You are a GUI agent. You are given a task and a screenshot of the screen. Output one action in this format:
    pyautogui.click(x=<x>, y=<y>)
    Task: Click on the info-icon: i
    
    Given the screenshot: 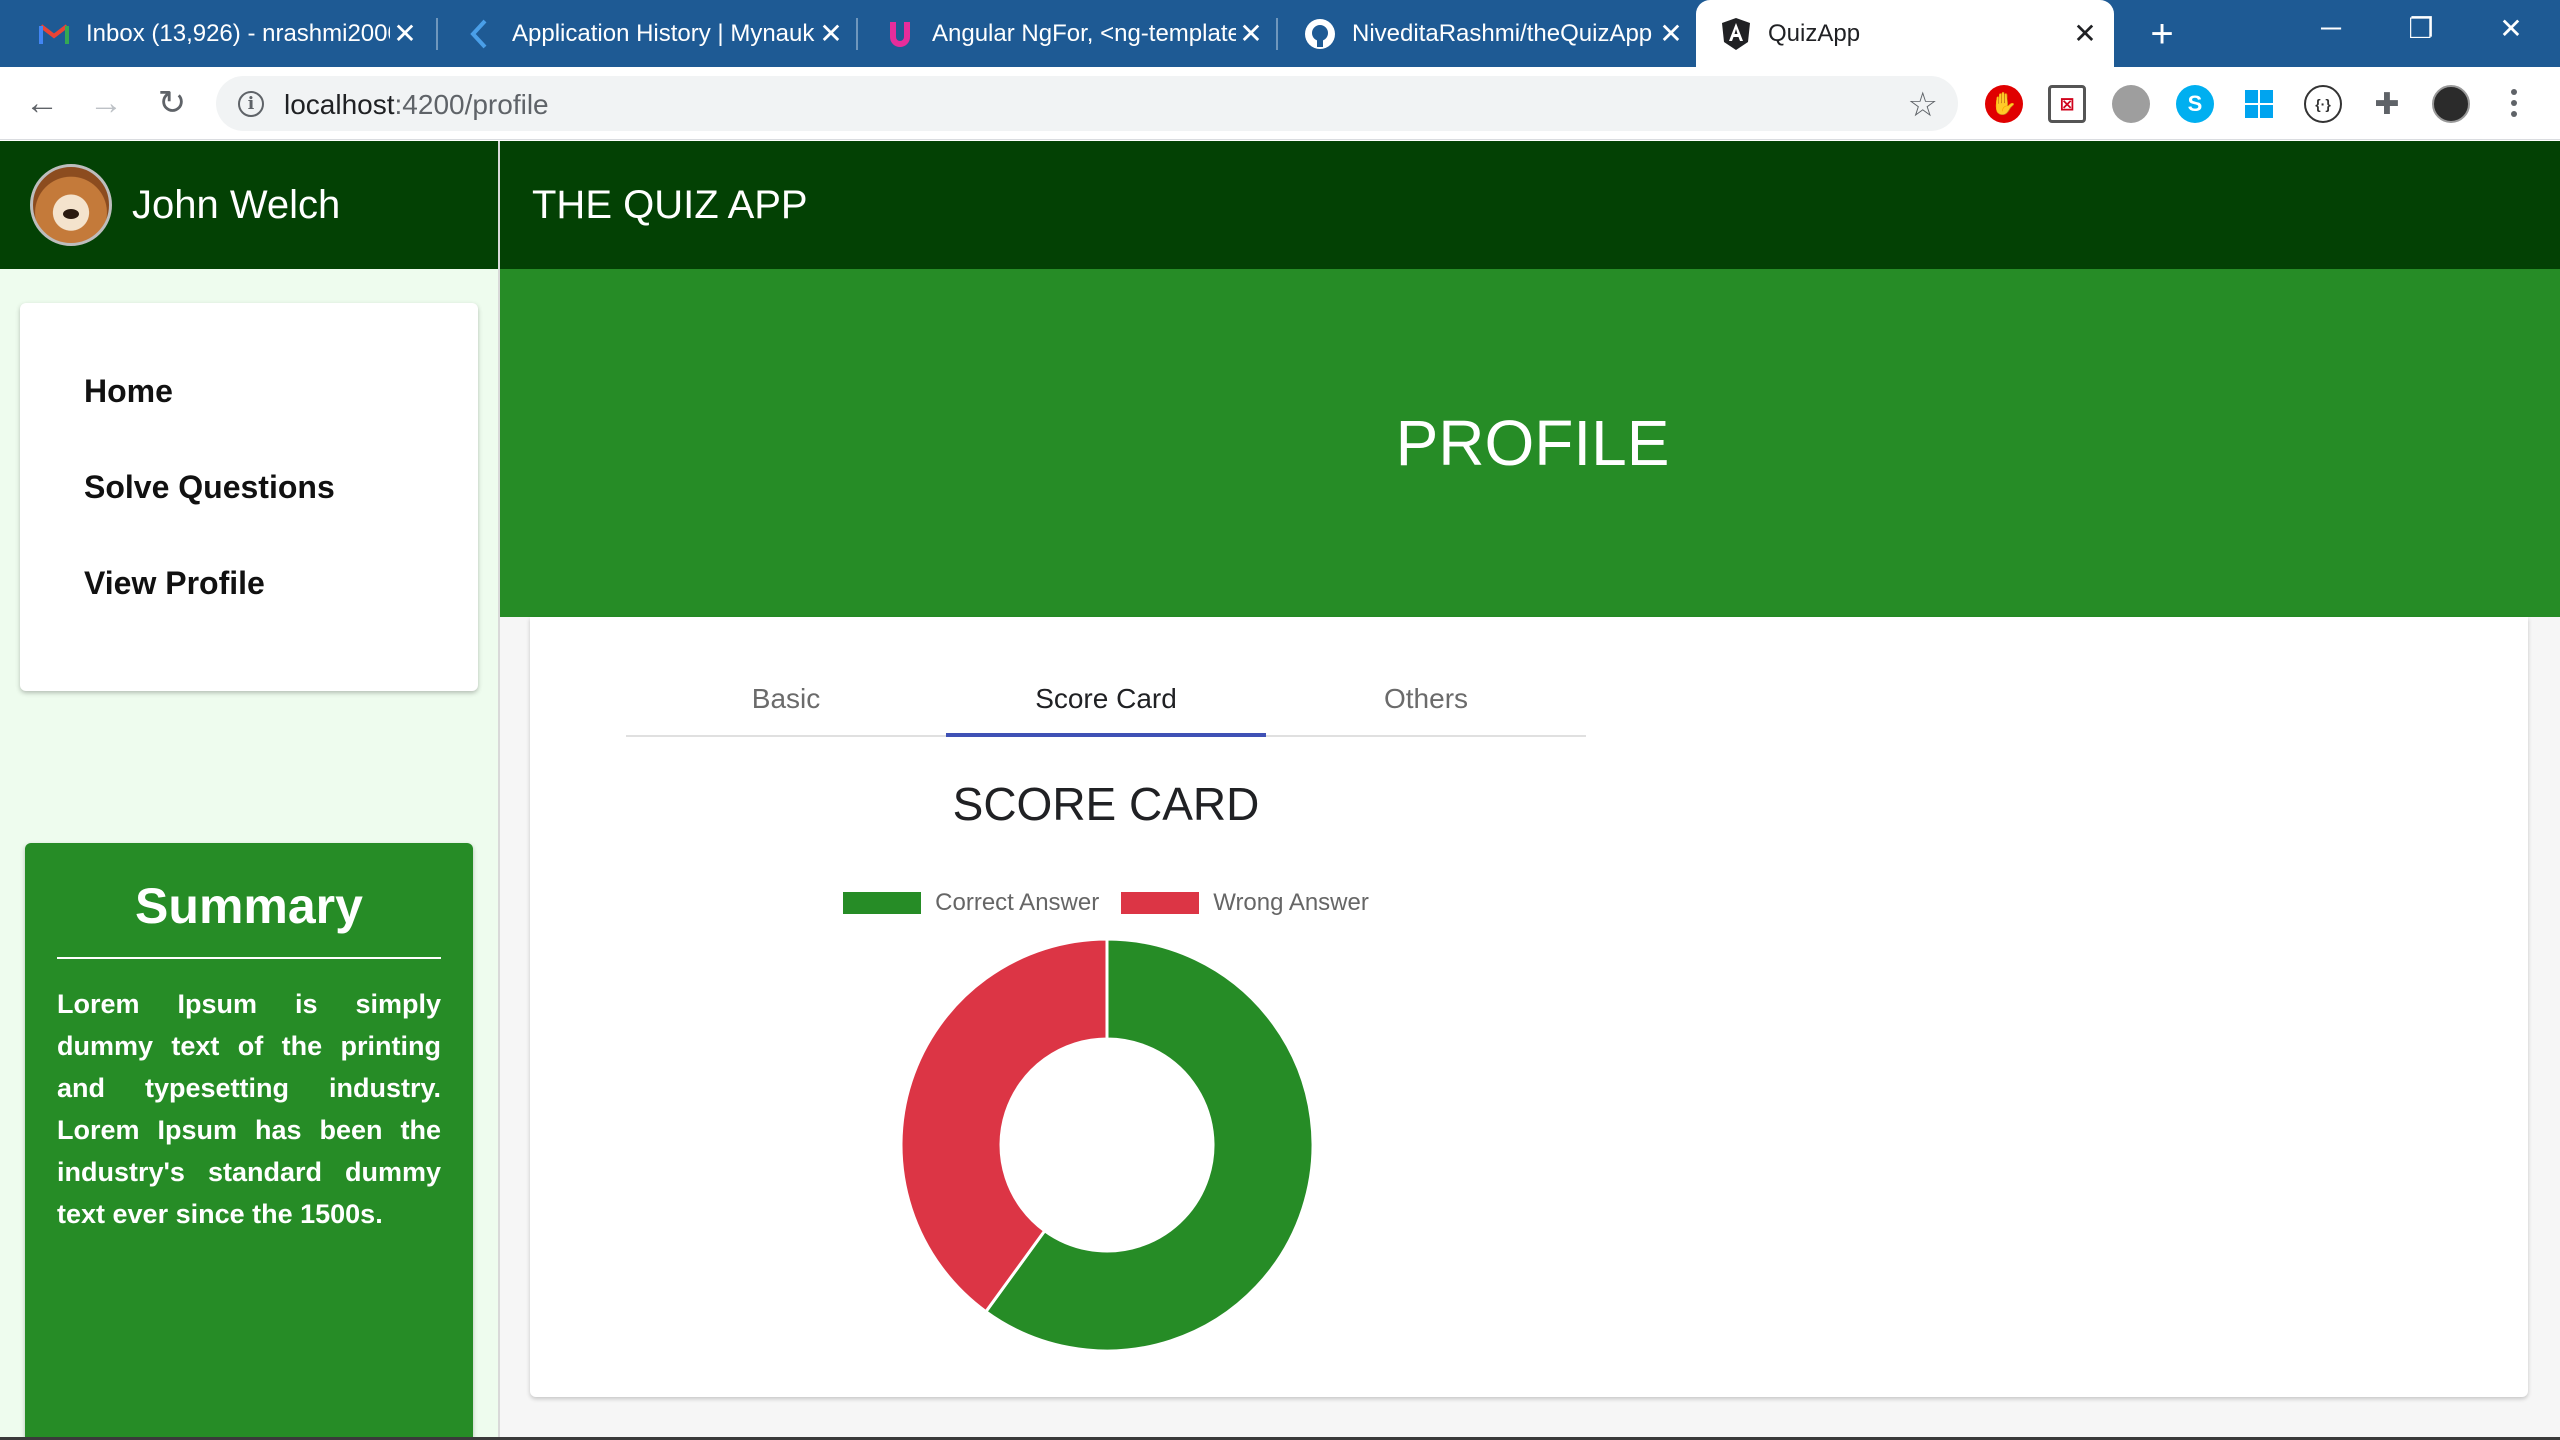 What is the action you would take?
    pyautogui.click(x=251, y=104)
    